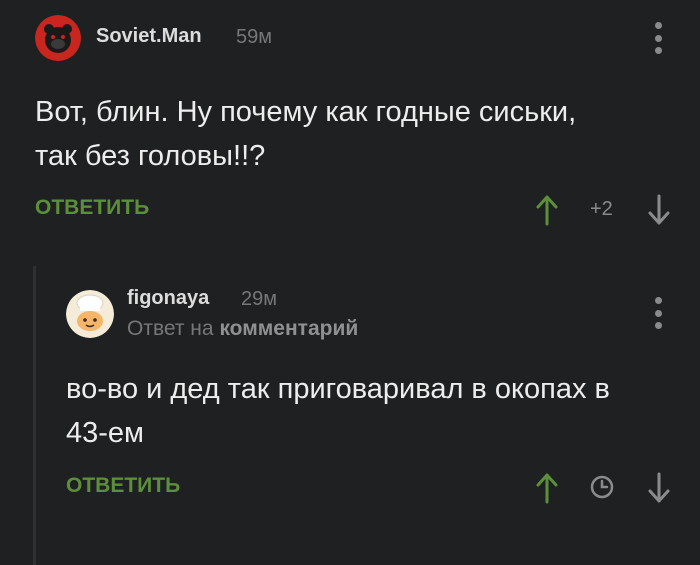  What do you see at coordinates (92, 208) in the screenshot?
I see `comment-reply-button: ОТВЕТИТЬ` at bounding box center [92, 208].